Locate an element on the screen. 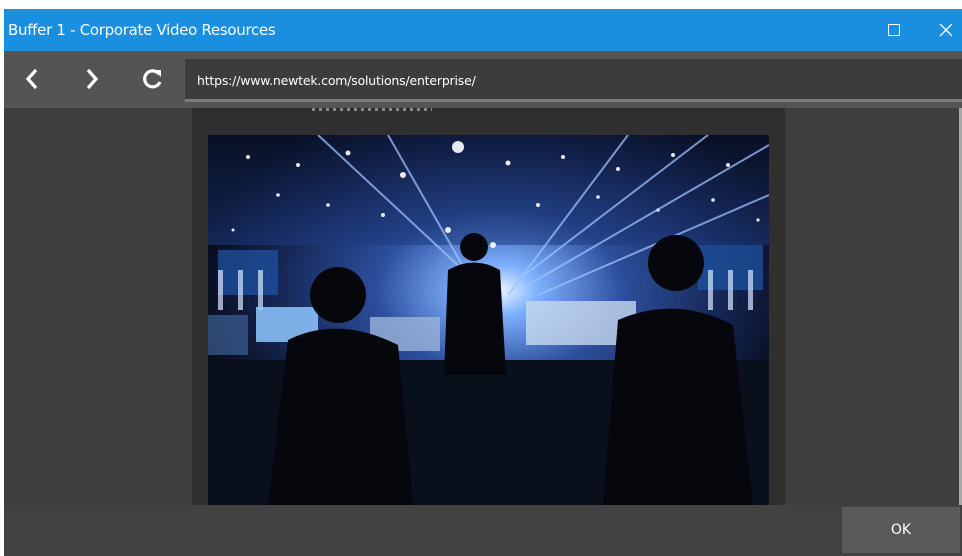 The height and width of the screenshot is (556, 962). back-button is located at coordinates (32, 79).